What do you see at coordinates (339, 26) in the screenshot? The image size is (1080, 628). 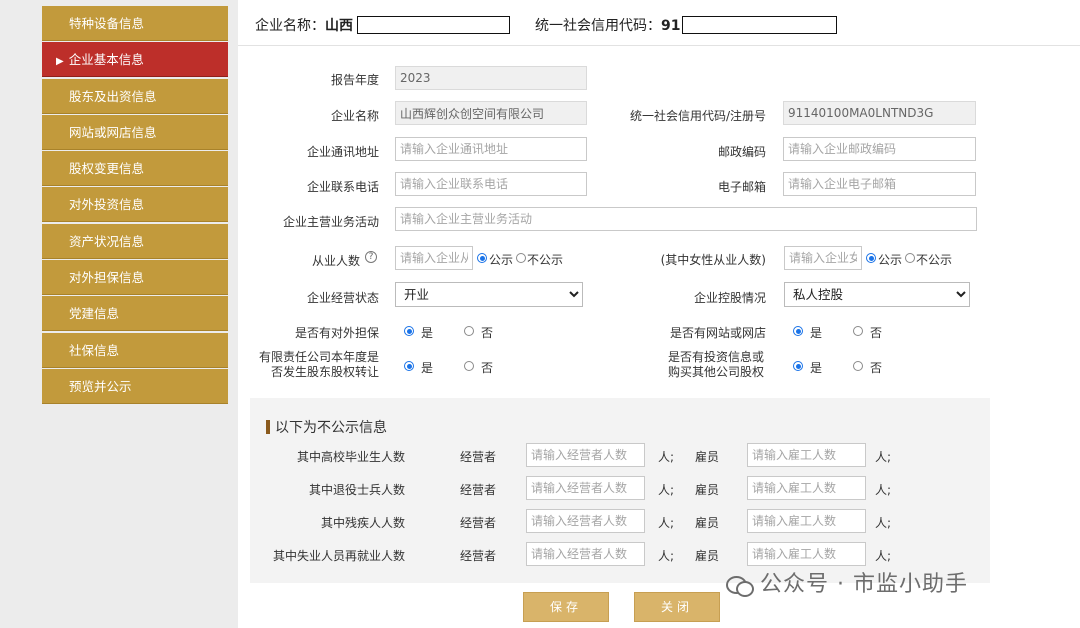 I see `company-name-header-value: 山西` at bounding box center [339, 26].